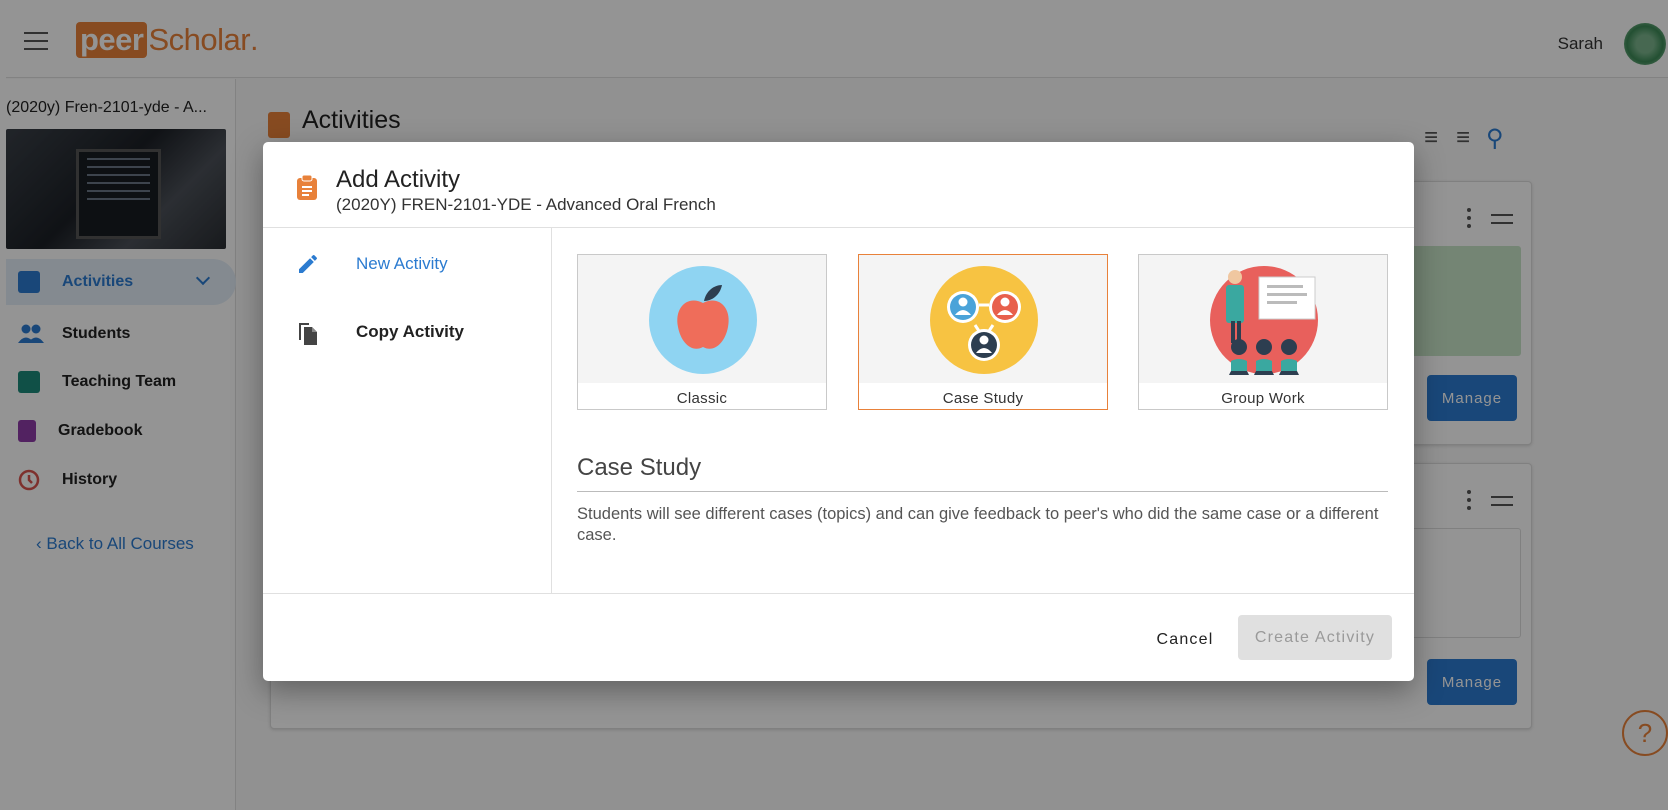 The image size is (1668, 810). I want to click on dialog-title: Add Activity, so click(398, 179).